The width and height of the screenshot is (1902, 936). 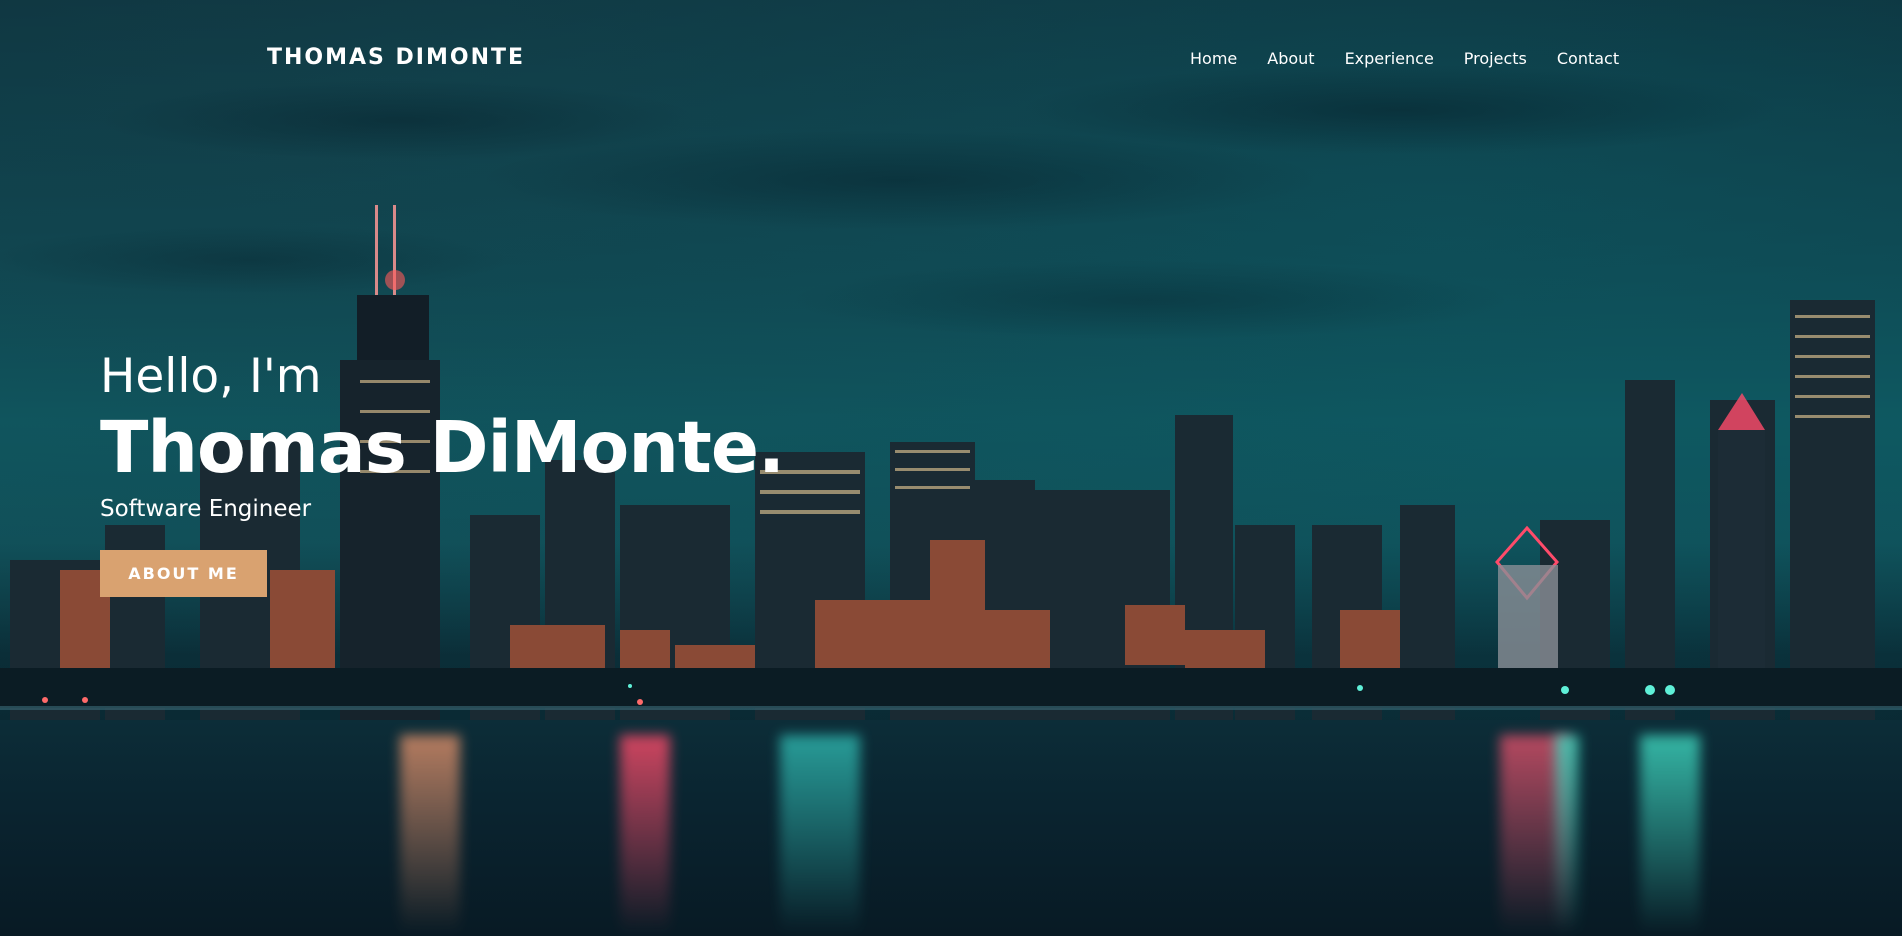 What do you see at coordinates (396, 57) in the screenshot?
I see `site-brand: THOMAS DIMONTE` at bounding box center [396, 57].